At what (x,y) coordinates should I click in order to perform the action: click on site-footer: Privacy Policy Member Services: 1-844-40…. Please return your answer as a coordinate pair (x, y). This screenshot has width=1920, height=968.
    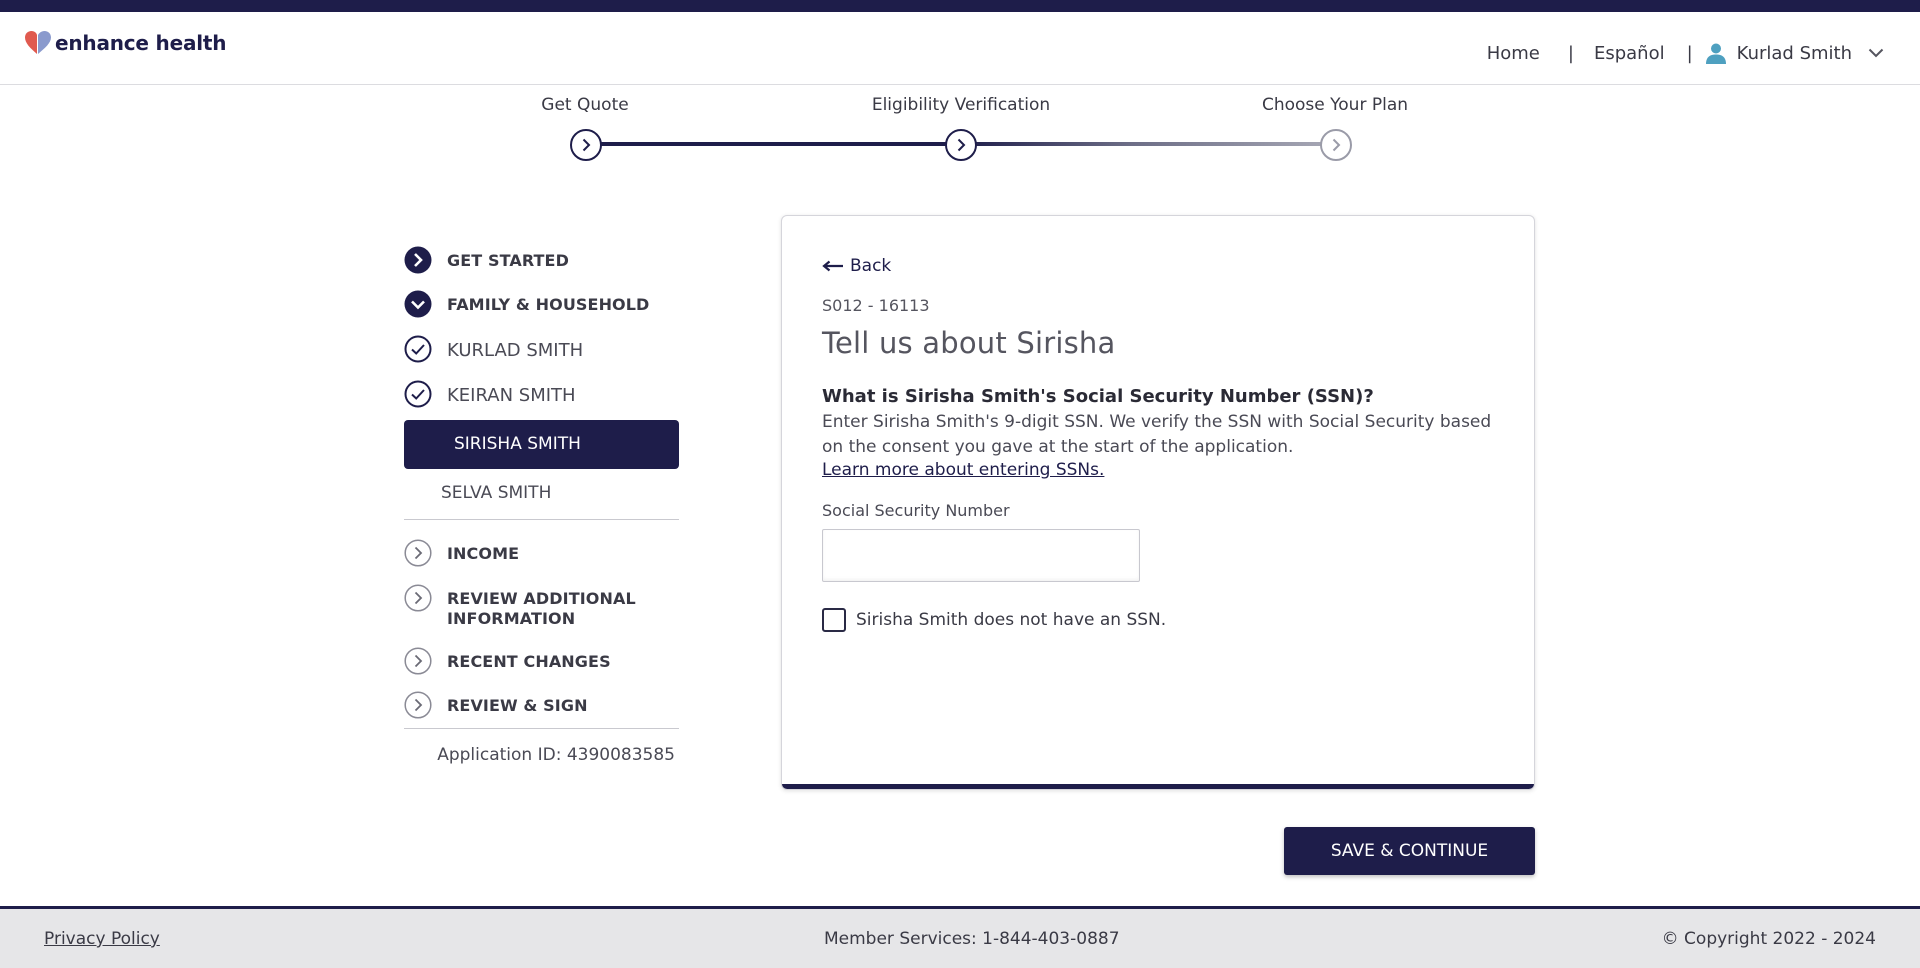
    Looking at the image, I should click on (960, 937).